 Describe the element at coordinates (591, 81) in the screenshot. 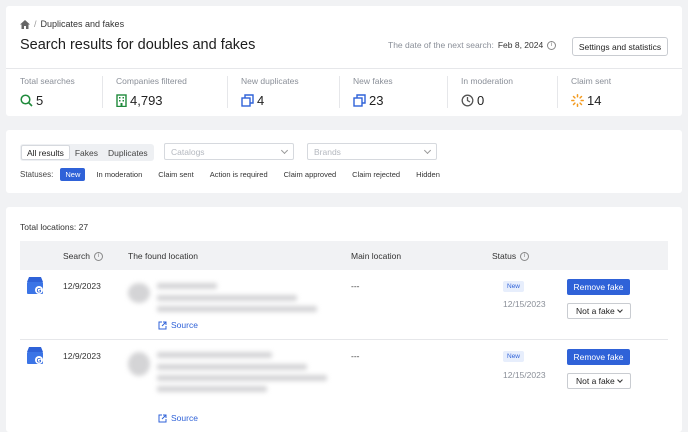

I see `stat-label: Claim sent` at that location.